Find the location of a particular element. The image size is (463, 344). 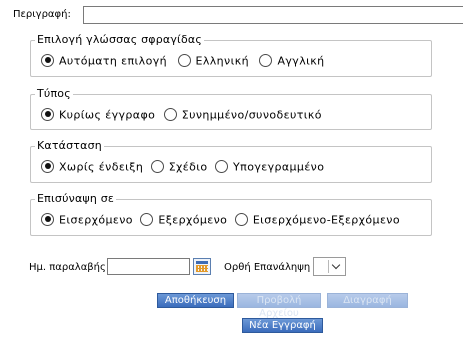

type-legend: Τύπος is located at coordinates (54, 94).